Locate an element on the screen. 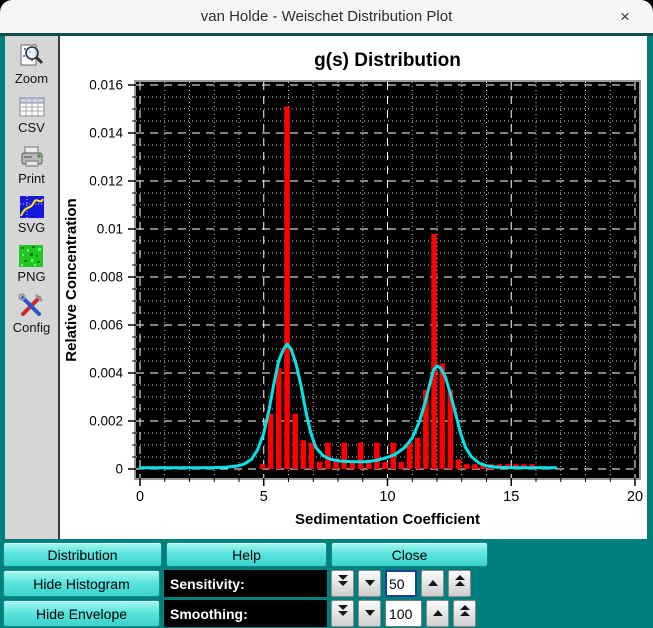 Image resolution: width=653 pixels, height=628 pixels. sensitivity-input is located at coordinates (401, 583).